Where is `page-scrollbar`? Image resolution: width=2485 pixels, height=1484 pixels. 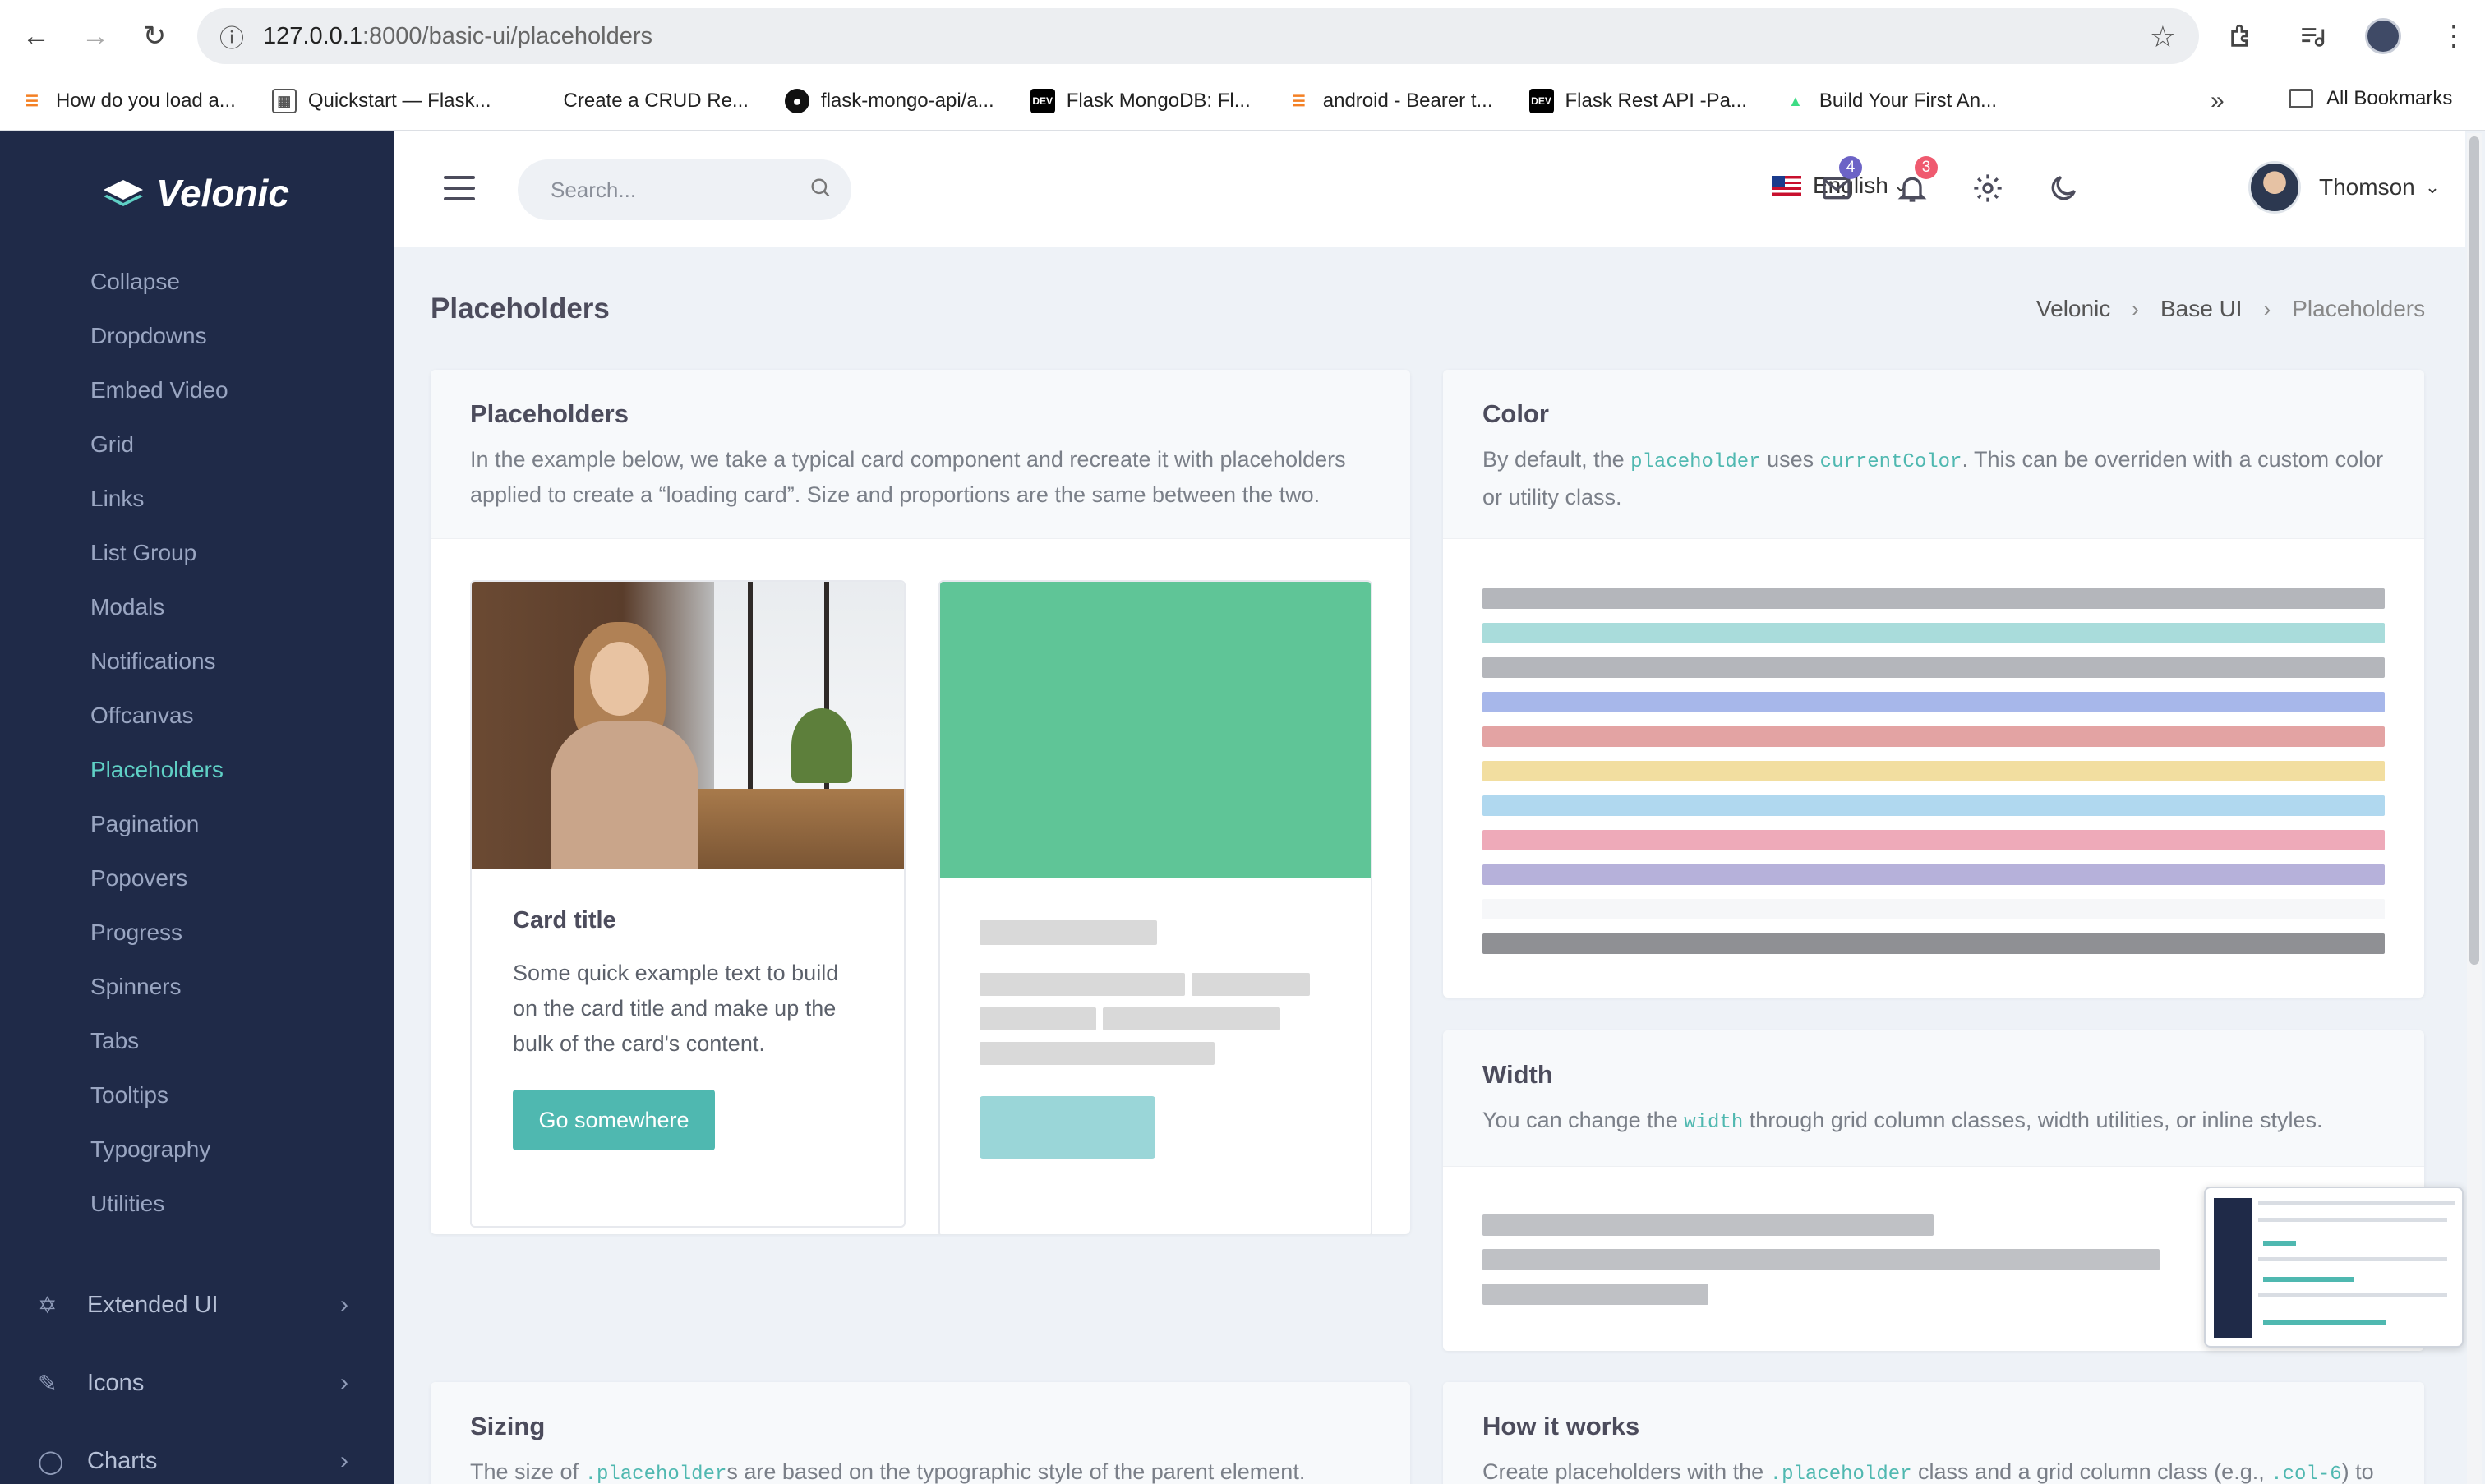
page-scrollbar is located at coordinates (2474, 808).